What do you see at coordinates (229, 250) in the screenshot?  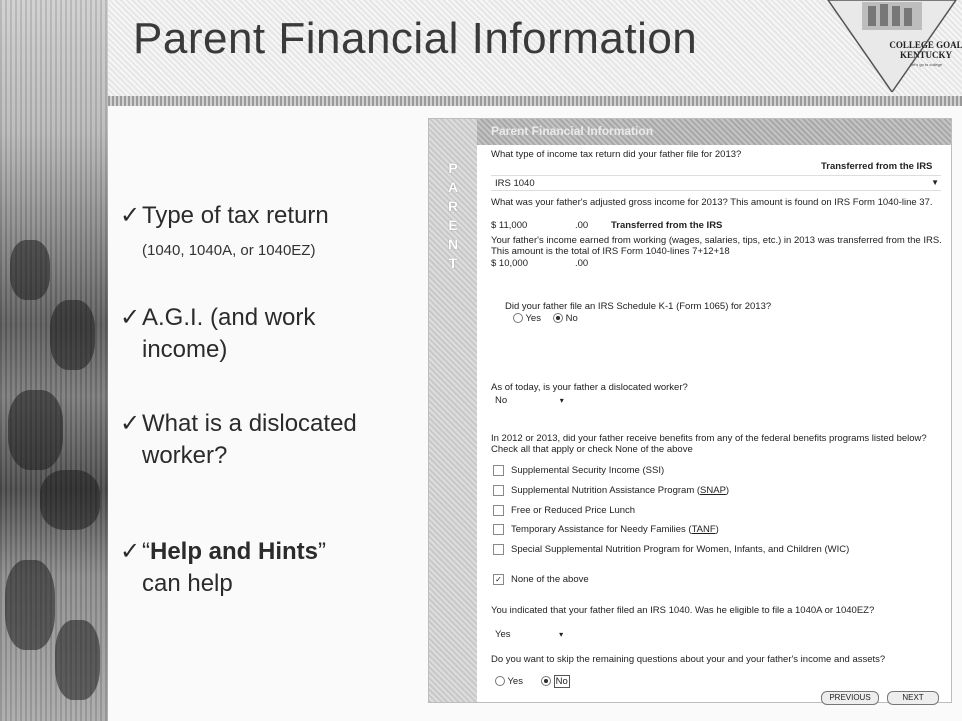 I see `bullet-subtext: (1040, 1040A, or 1040EZ)` at bounding box center [229, 250].